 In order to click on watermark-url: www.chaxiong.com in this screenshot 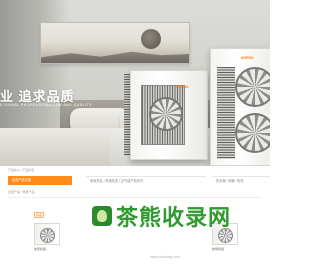, I will do `click(165, 257)`.